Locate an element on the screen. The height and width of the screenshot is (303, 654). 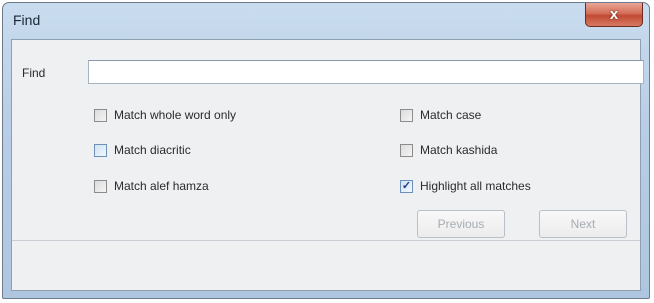
match-case-label: Match case is located at coordinates (451, 115).